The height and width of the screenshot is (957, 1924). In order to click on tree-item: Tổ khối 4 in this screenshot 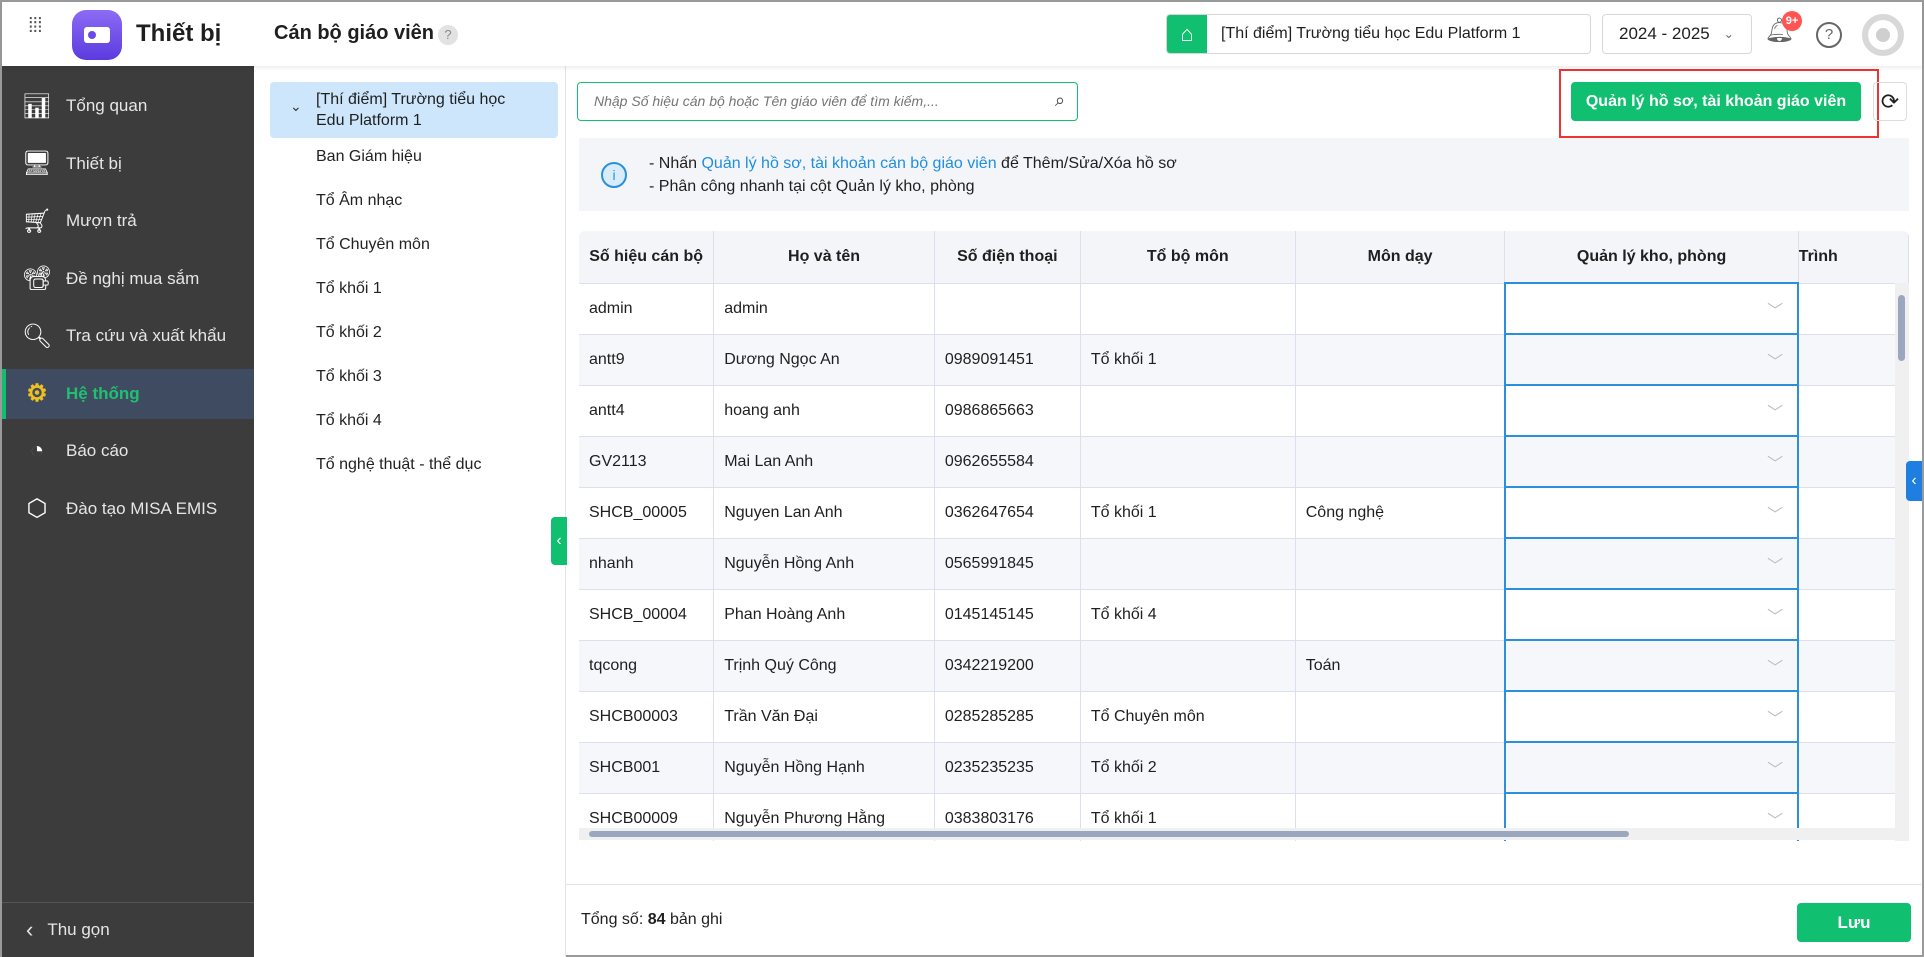, I will do `click(349, 421)`.